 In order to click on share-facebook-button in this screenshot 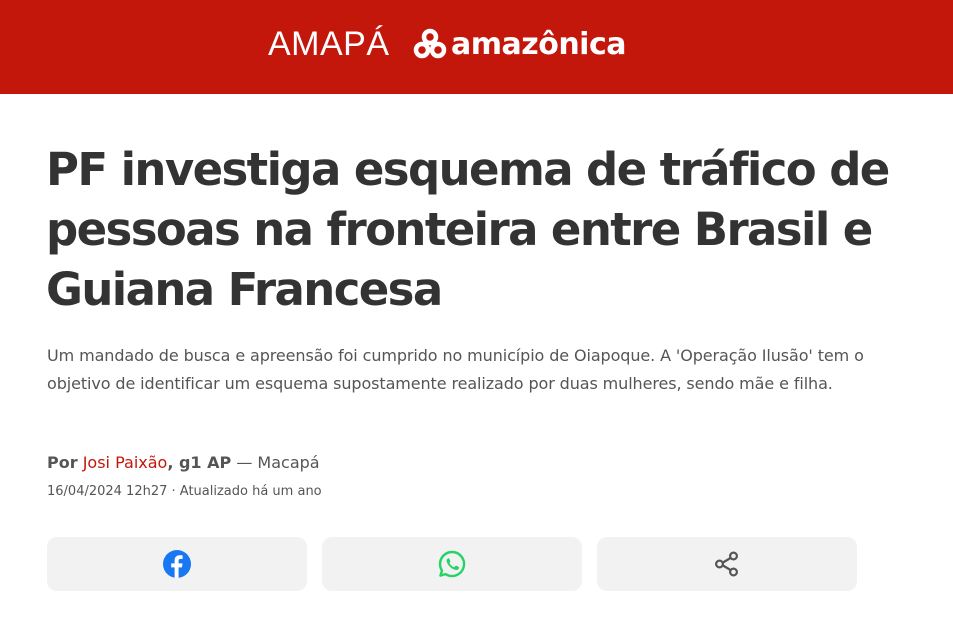, I will do `click(177, 564)`.